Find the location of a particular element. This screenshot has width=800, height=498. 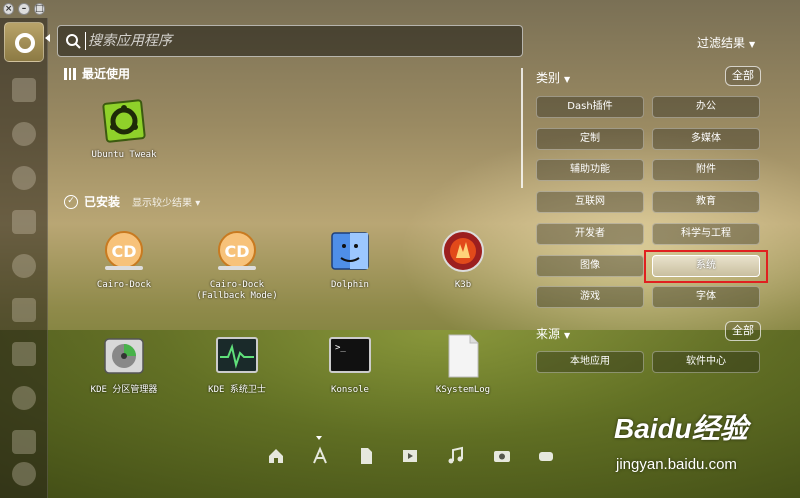

launcher-item-software is located at coordinates (24, 178).